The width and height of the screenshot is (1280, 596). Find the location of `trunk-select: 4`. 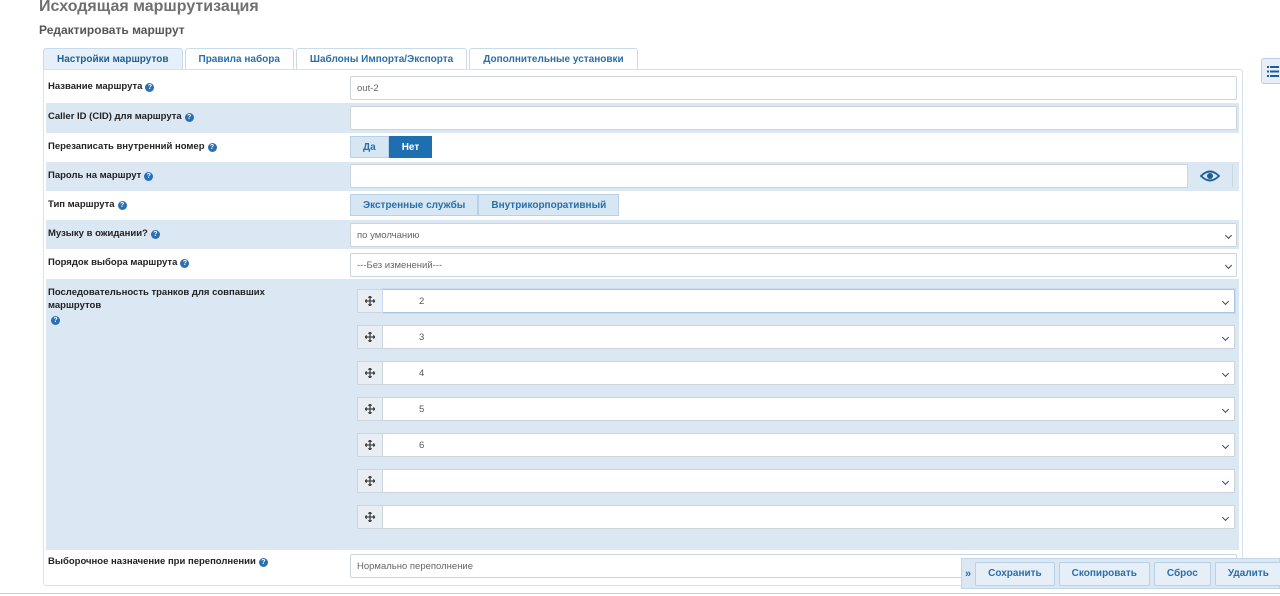

trunk-select: 4 is located at coordinates (809, 373).